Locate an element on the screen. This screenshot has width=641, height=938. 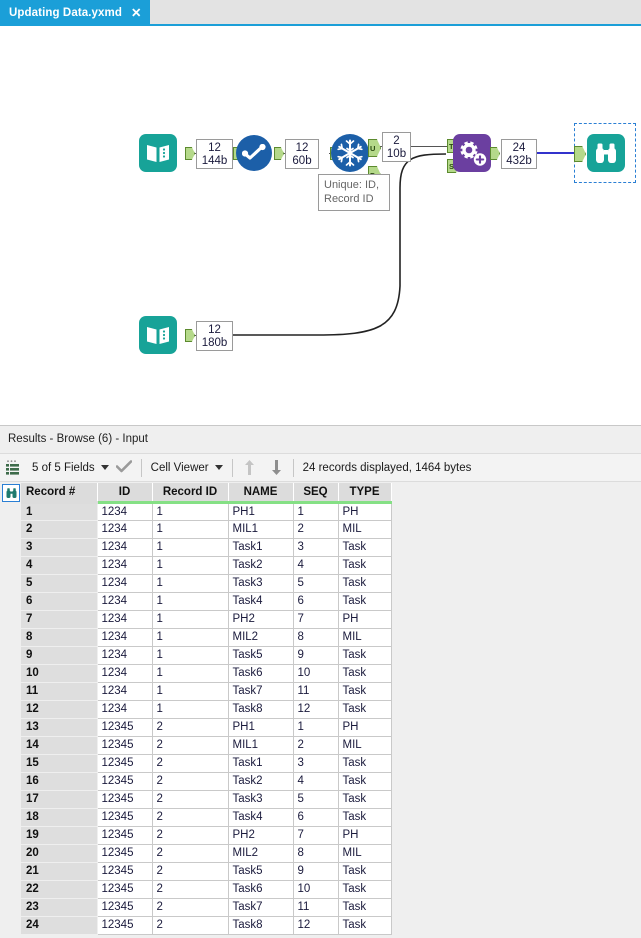
table-row: 24 12345 2 Task8 12 Task is located at coordinates (206, 925).